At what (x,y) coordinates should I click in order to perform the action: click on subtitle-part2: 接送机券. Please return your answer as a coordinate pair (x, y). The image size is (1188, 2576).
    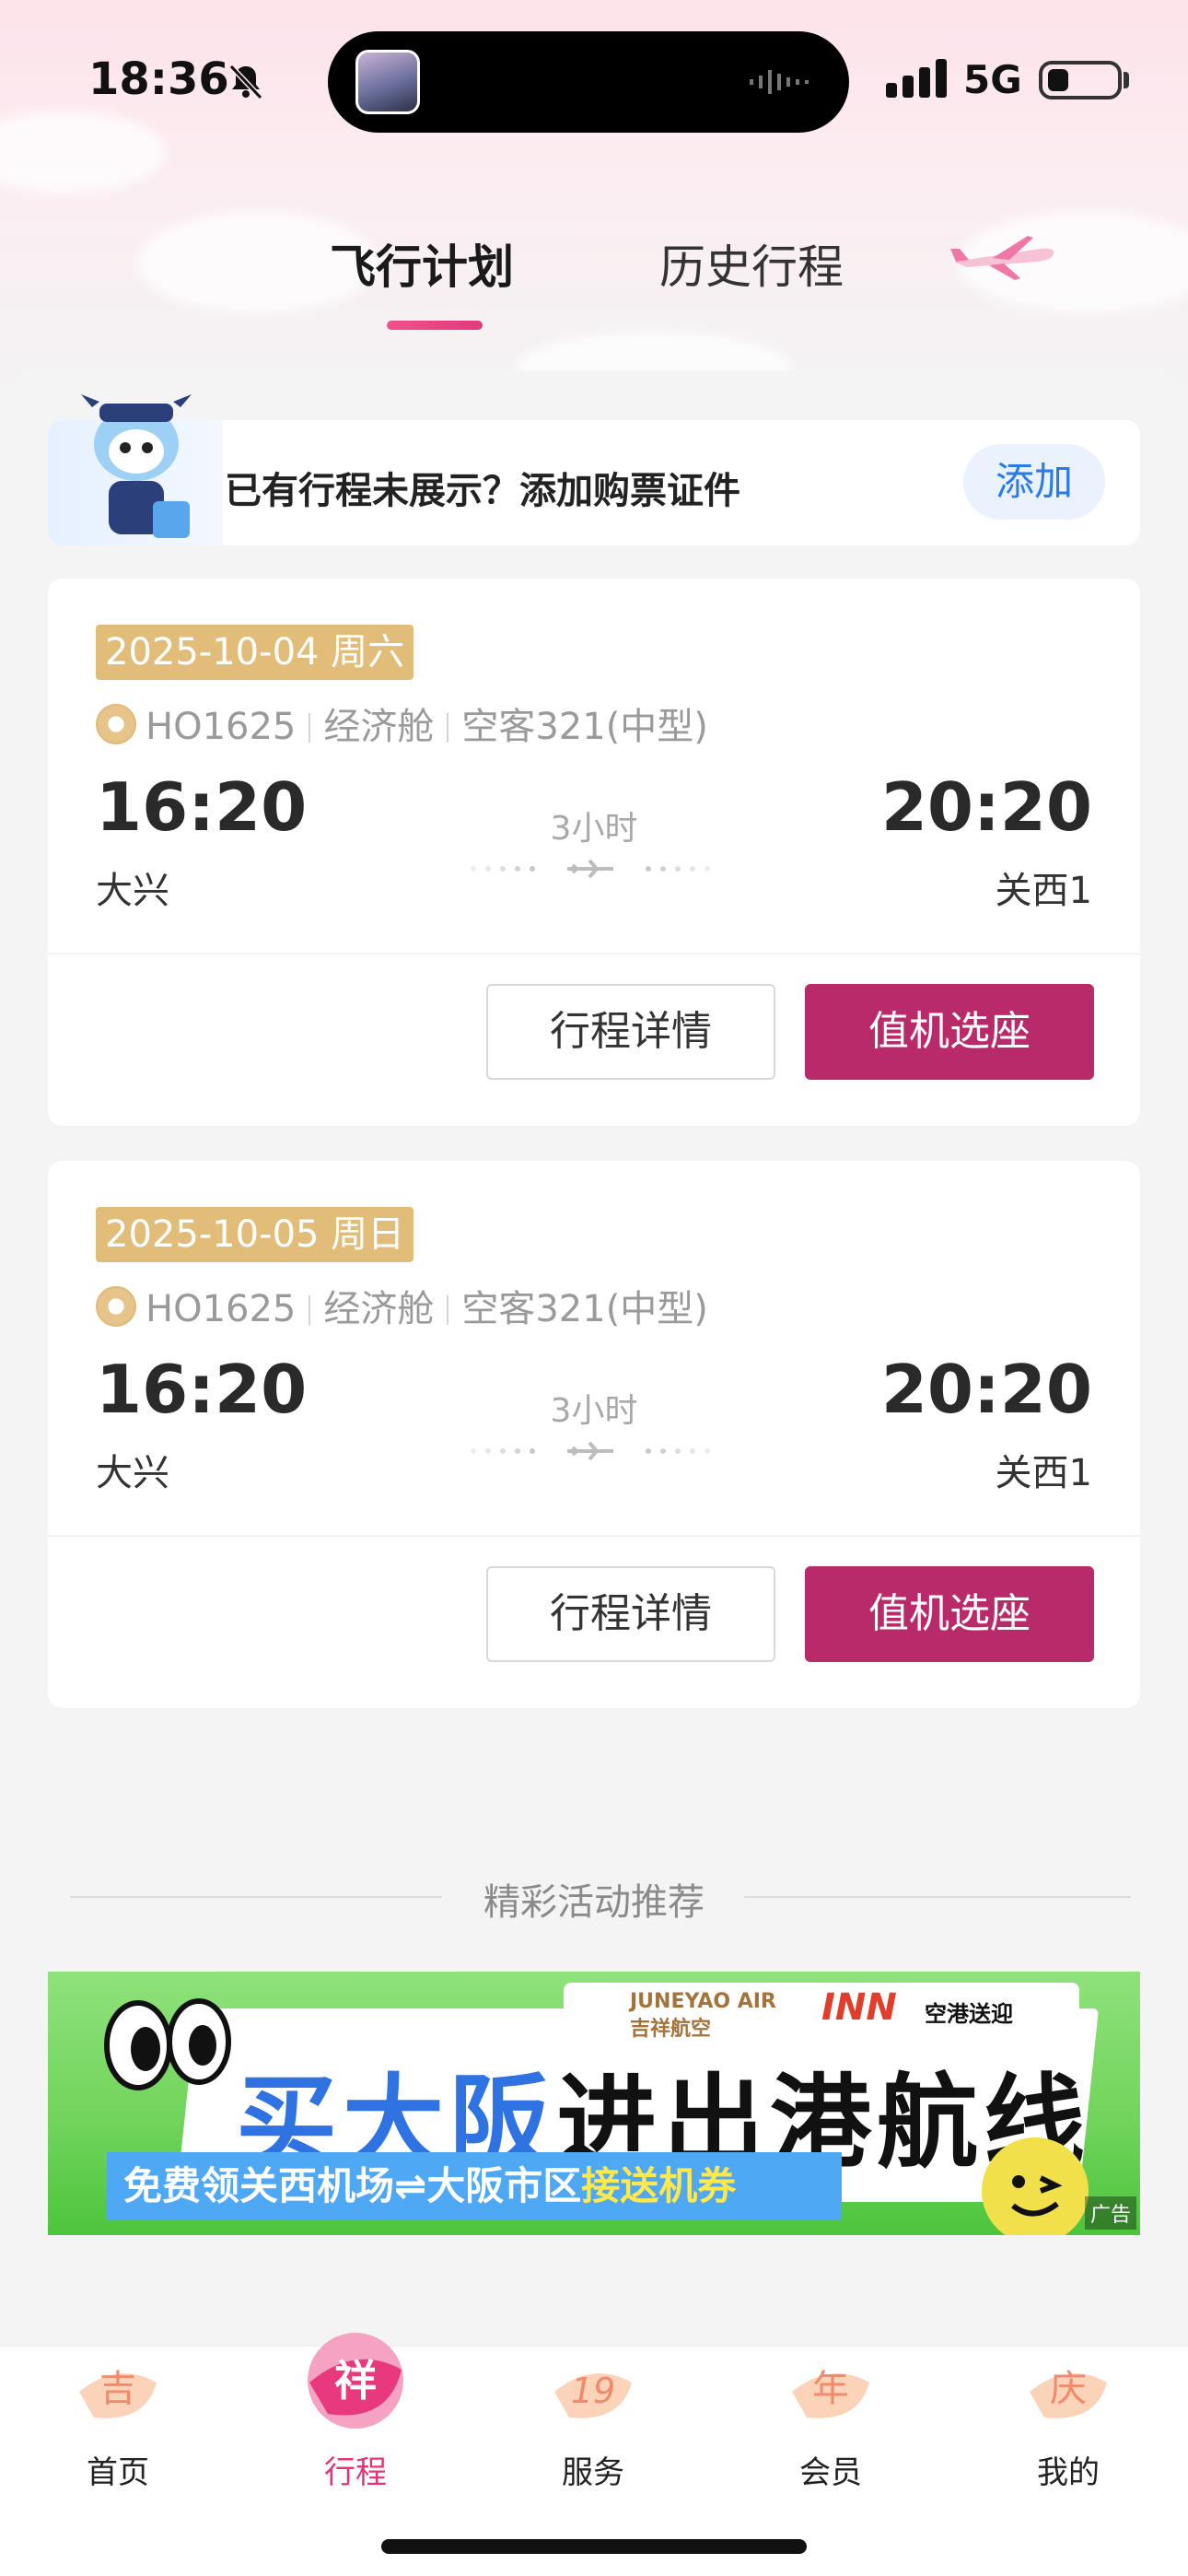
    Looking at the image, I should click on (659, 2185).